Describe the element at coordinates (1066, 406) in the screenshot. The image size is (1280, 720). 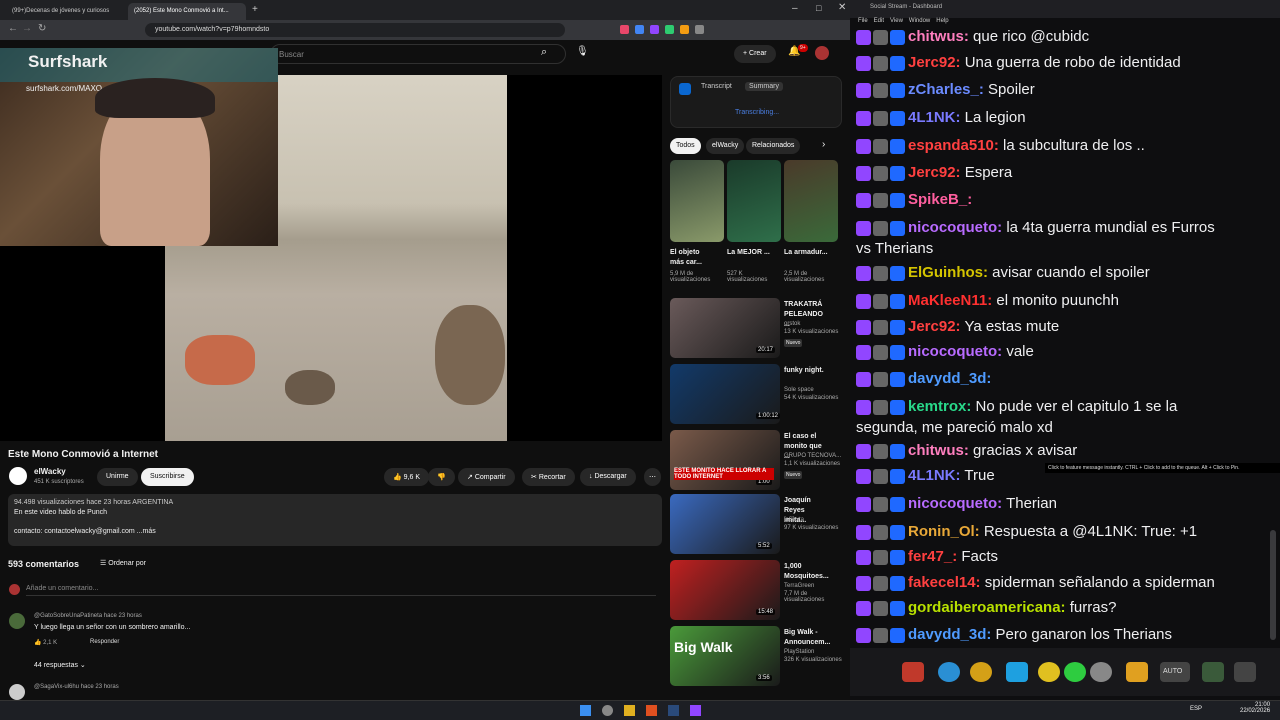
I see `chat-message: kemtrox: No pude ver el capitulo 1 se la` at that location.